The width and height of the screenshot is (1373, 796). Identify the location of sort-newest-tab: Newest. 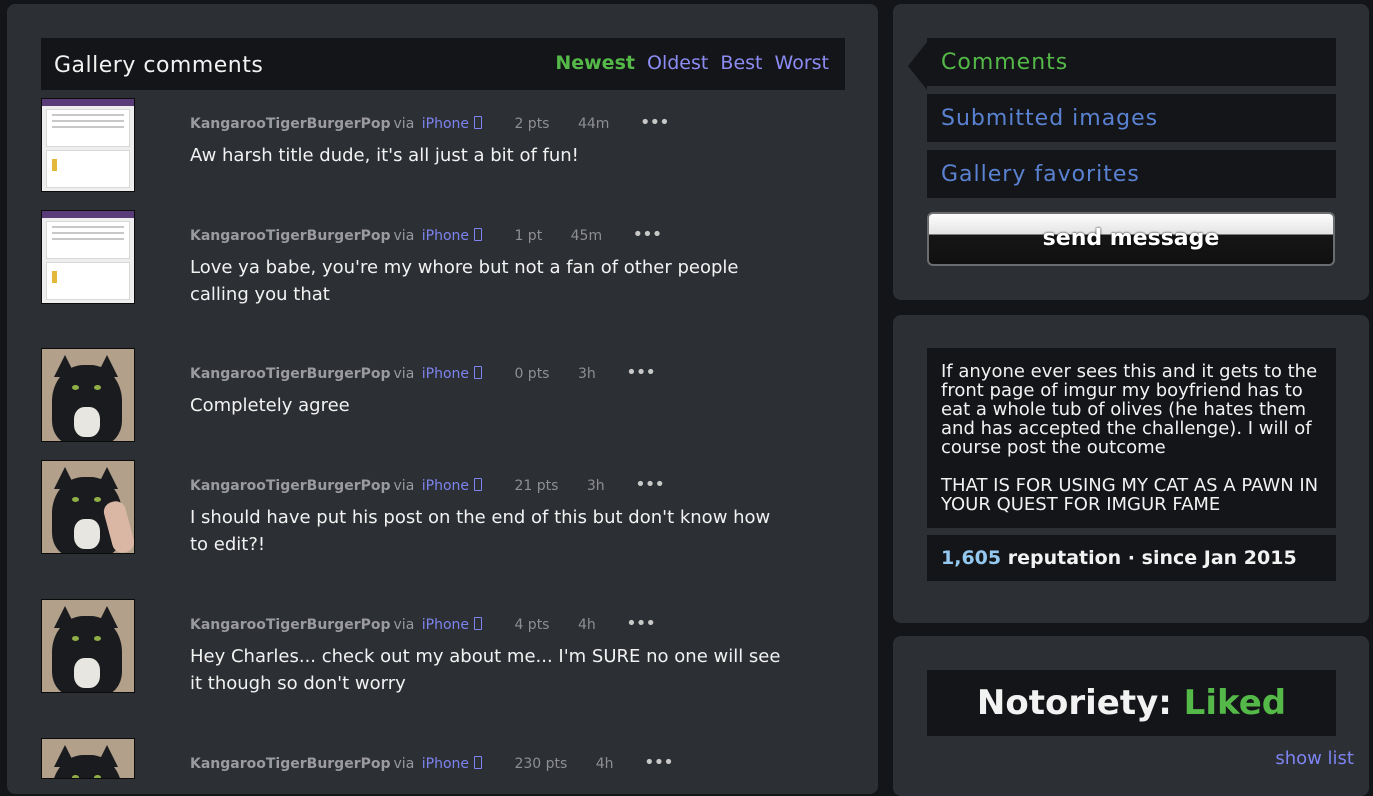
(595, 63).